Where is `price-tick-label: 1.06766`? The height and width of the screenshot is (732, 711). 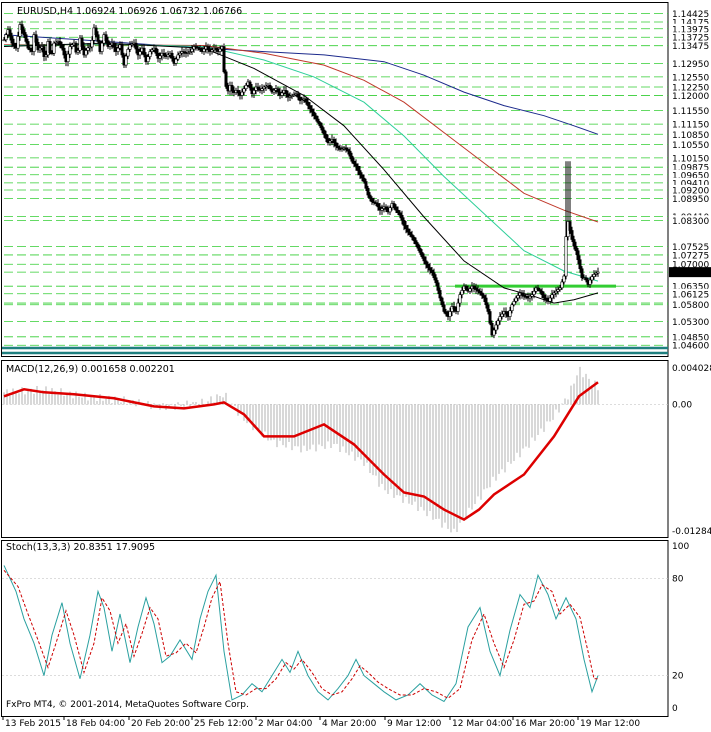
price-tick-label: 1.06766 is located at coordinates (690, 274).